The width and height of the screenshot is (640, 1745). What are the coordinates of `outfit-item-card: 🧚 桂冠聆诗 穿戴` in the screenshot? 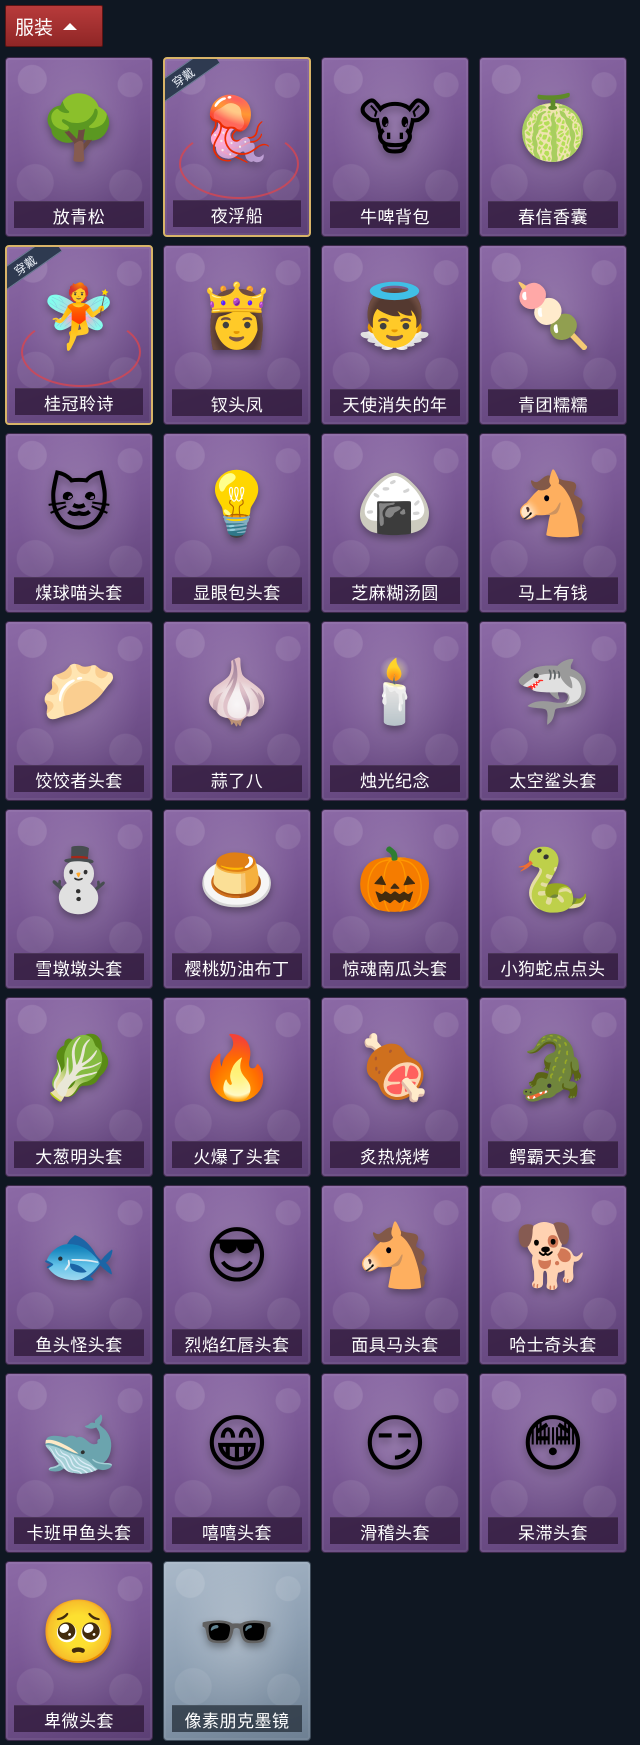 It's located at (79, 335).